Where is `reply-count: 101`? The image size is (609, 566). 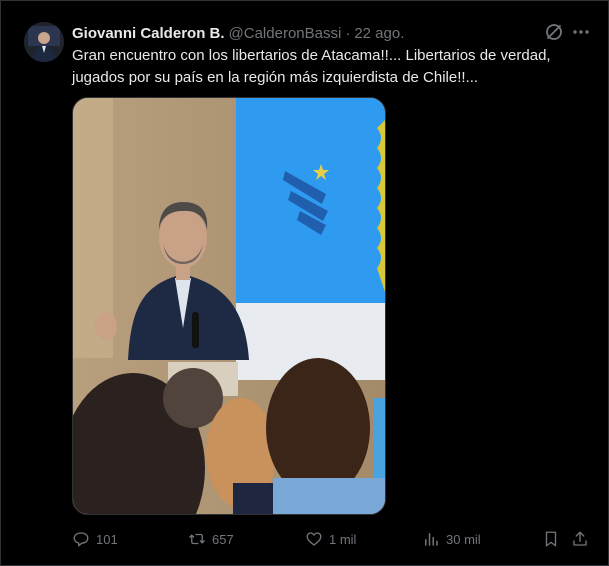
reply-count: 101 is located at coordinates (107, 539).